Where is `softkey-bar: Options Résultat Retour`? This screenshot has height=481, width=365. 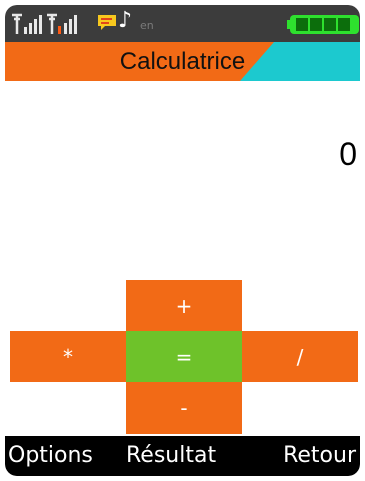
softkey-bar: Options Résultat Retour is located at coordinates (182, 456).